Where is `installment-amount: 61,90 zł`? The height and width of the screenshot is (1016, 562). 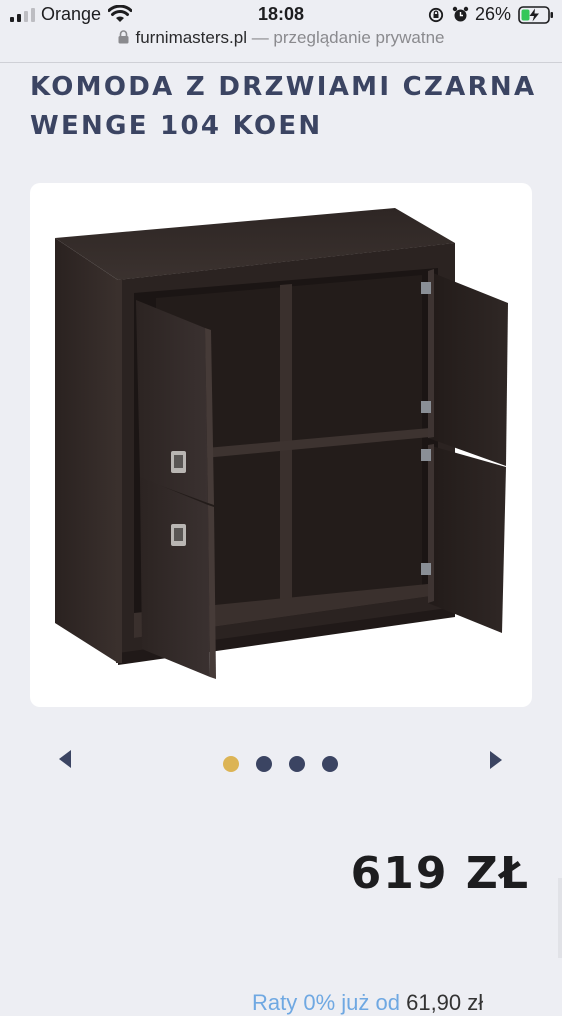 installment-amount: 61,90 zł is located at coordinates (445, 1002).